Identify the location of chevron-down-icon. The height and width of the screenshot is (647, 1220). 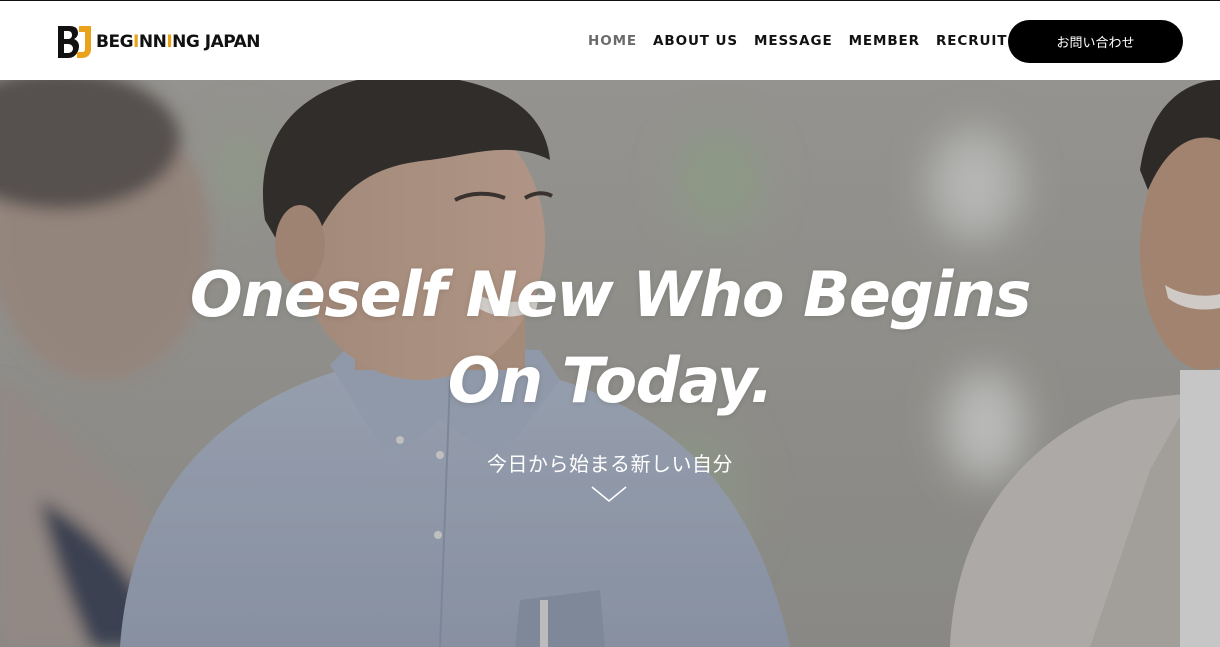
(609, 494).